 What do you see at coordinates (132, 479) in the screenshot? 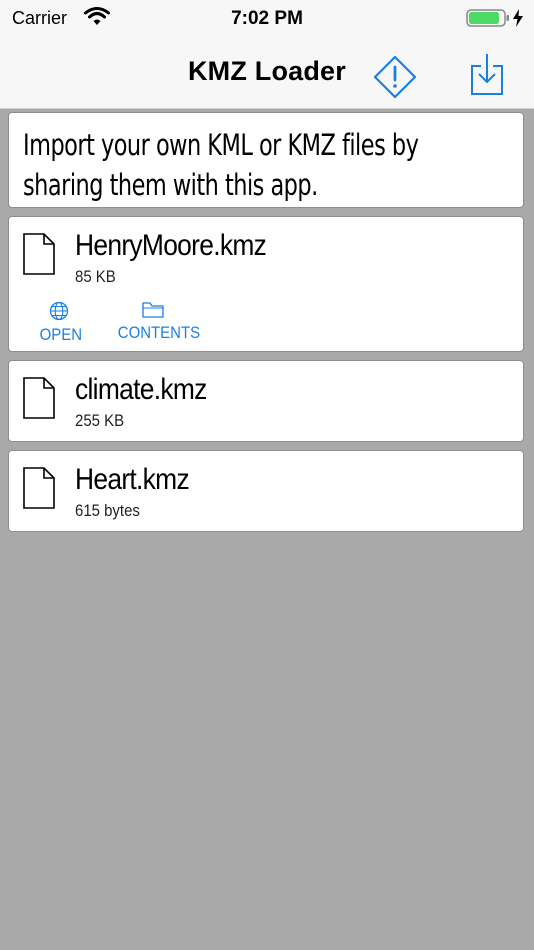
I see `file-name: Heart.kmz` at bounding box center [132, 479].